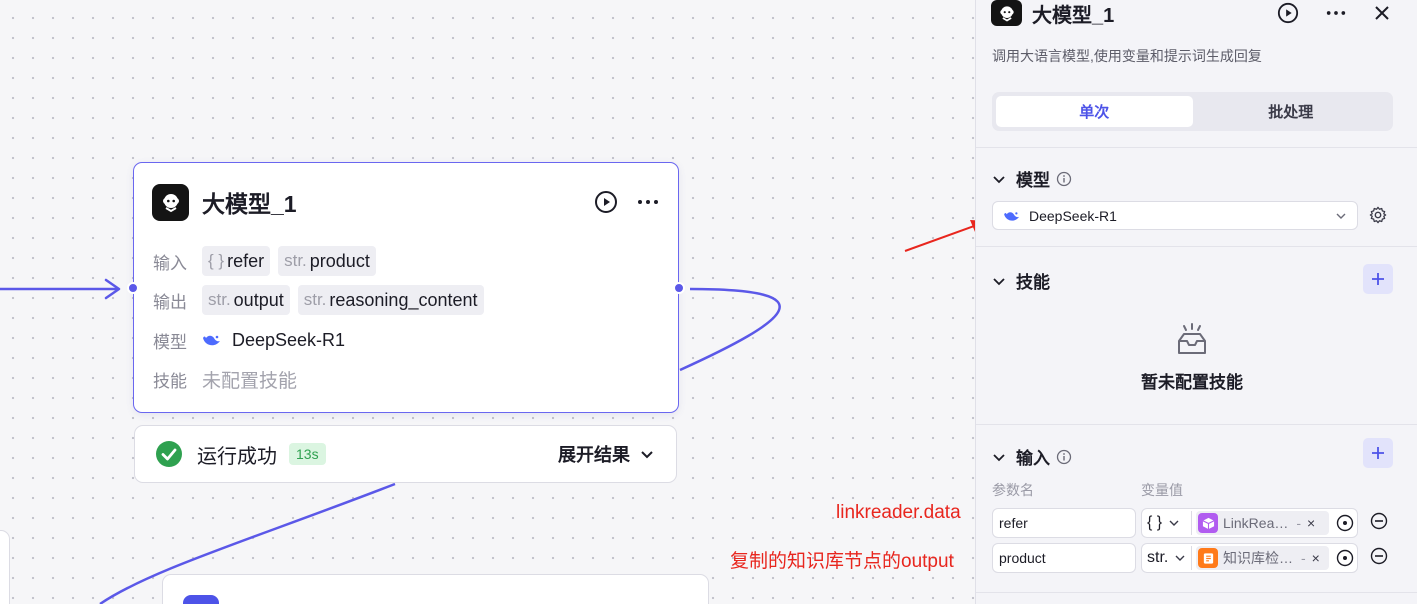 This screenshot has height=604, width=1417. What do you see at coordinates (169, 454) in the screenshot?
I see `success-check-icon` at bounding box center [169, 454].